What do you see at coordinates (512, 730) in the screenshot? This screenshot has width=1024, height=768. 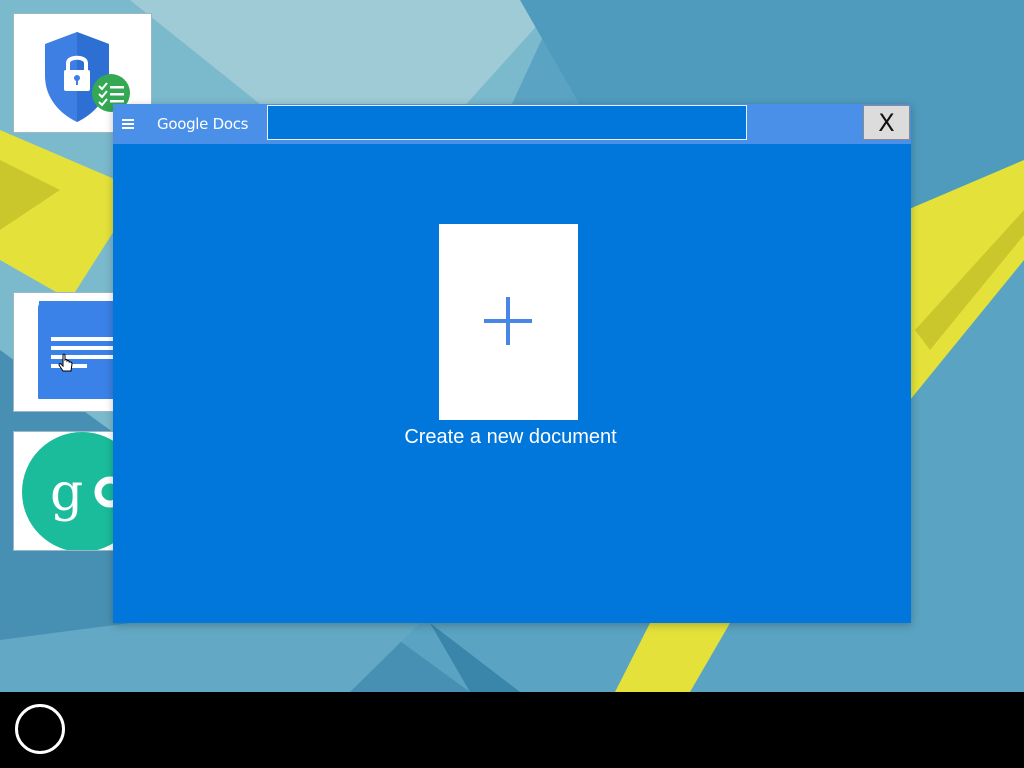 I see `taskbar` at bounding box center [512, 730].